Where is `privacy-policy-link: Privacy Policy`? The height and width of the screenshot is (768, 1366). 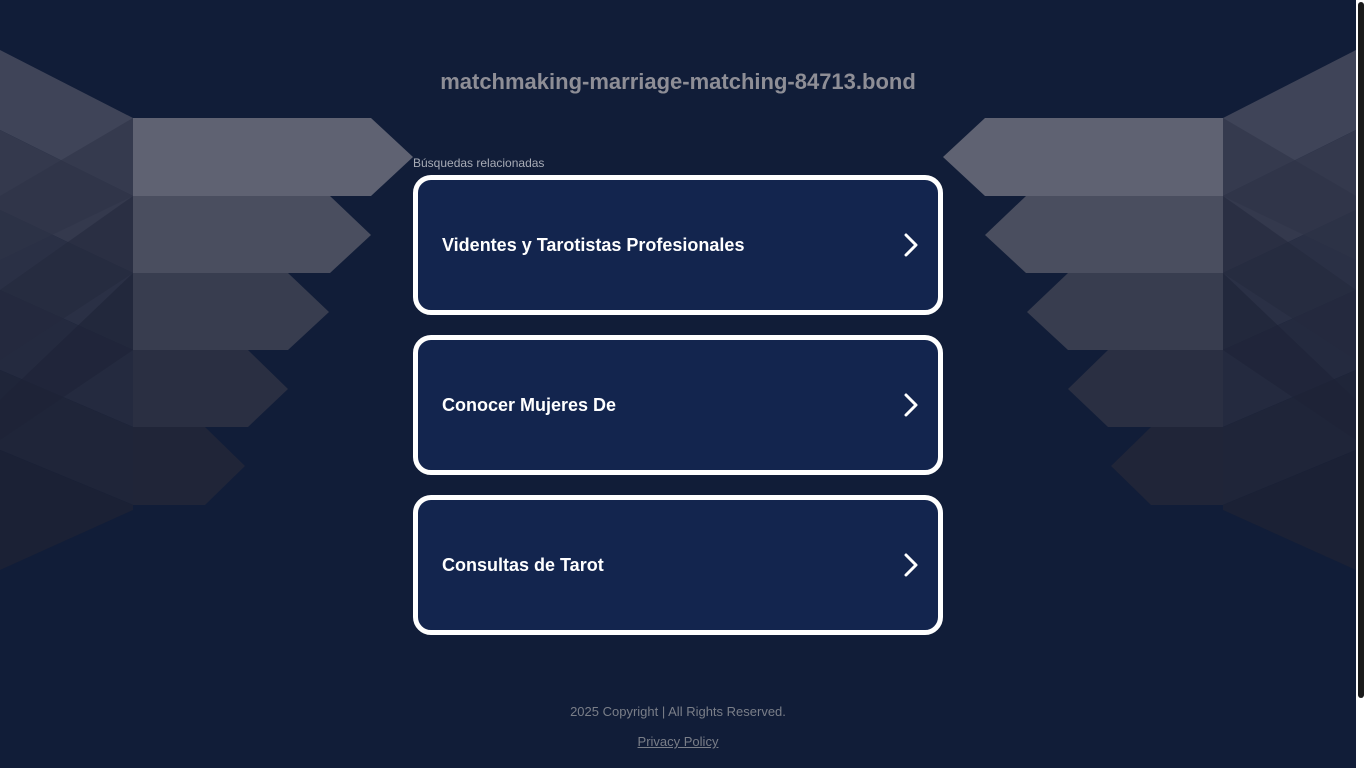 privacy-policy-link: Privacy Policy is located at coordinates (678, 741).